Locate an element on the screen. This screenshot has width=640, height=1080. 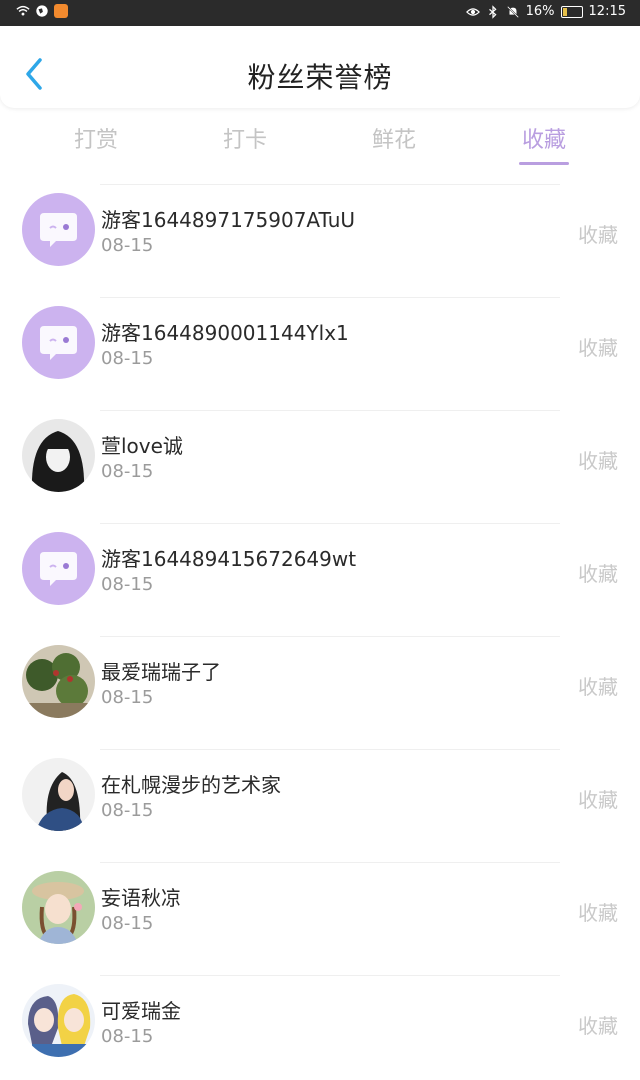
user-name: 可爱瑞金 is located at coordinates (141, 1011).